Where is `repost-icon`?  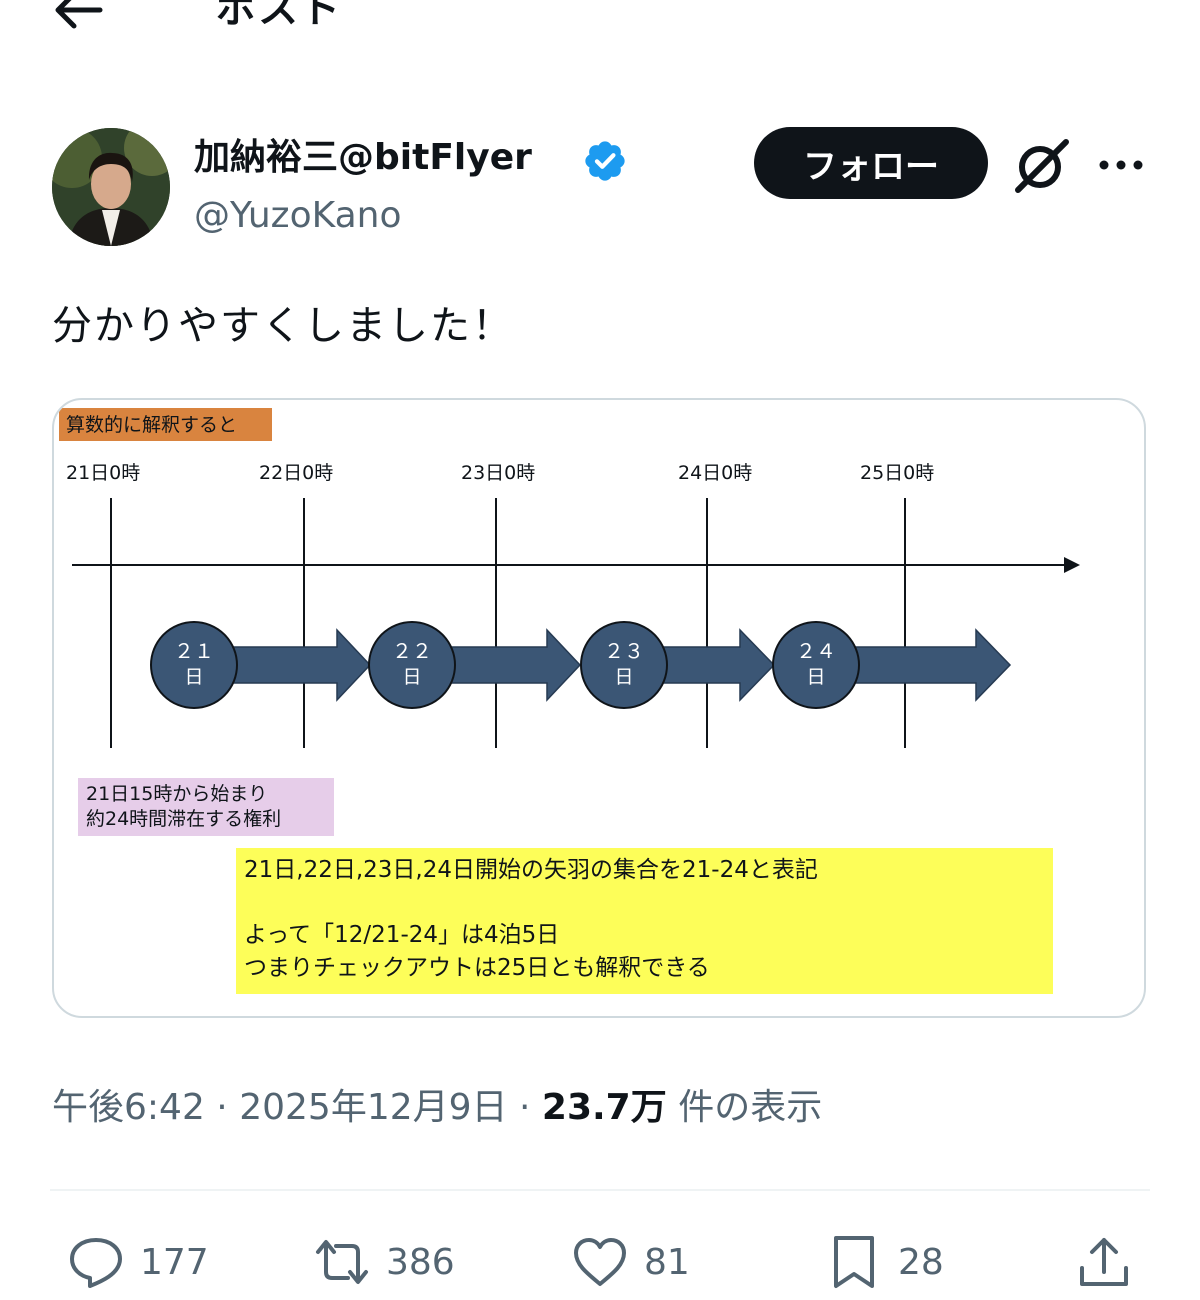 repost-icon is located at coordinates (342, 1262).